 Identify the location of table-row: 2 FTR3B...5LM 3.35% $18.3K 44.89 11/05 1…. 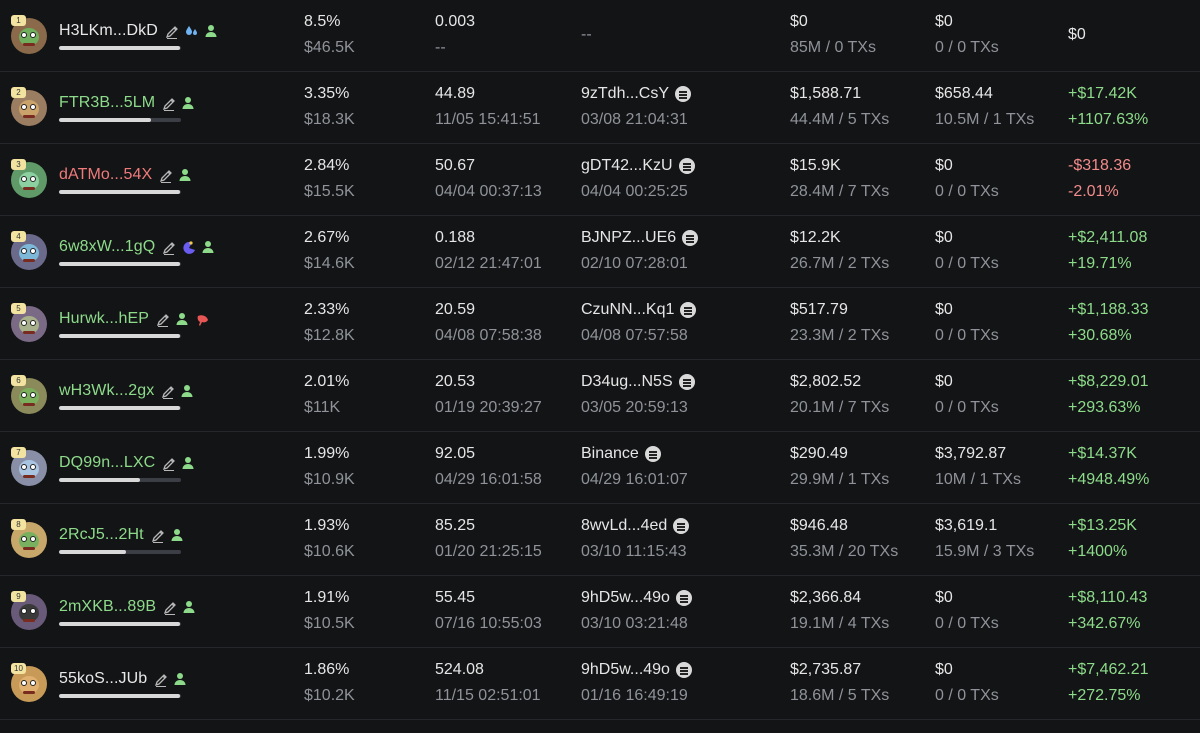
(600, 108).